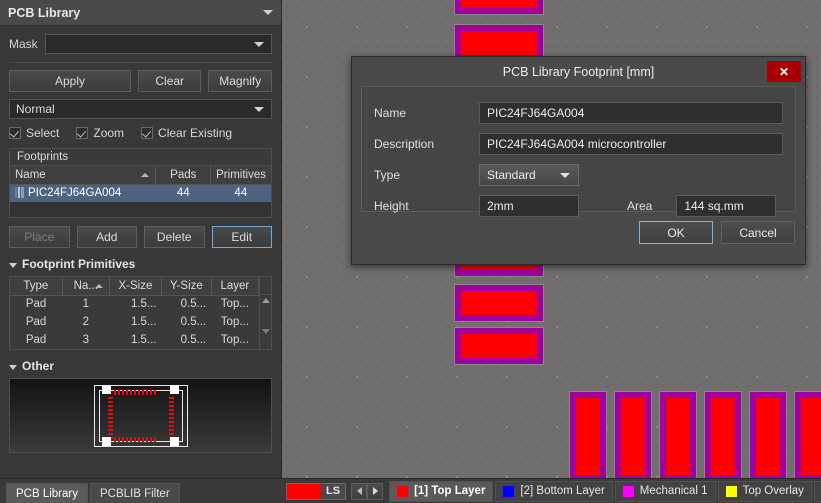  Describe the element at coordinates (47, 493) in the screenshot. I see `tab-pcb-library: PCB Library` at that location.